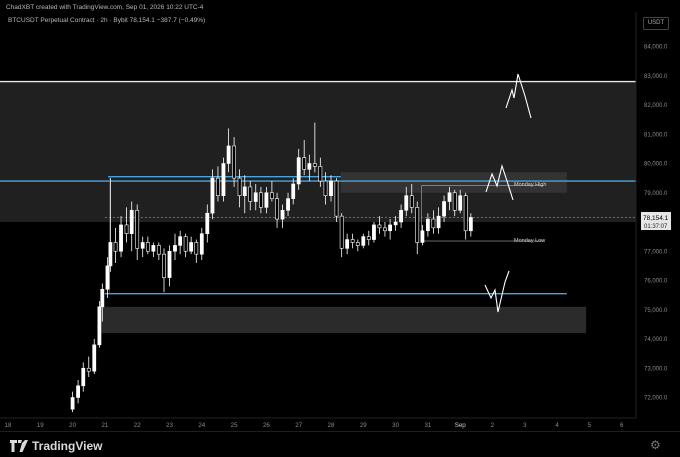 The height and width of the screenshot is (457, 680). I want to click on settings-gear-icon: ⚙, so click(655, 445).